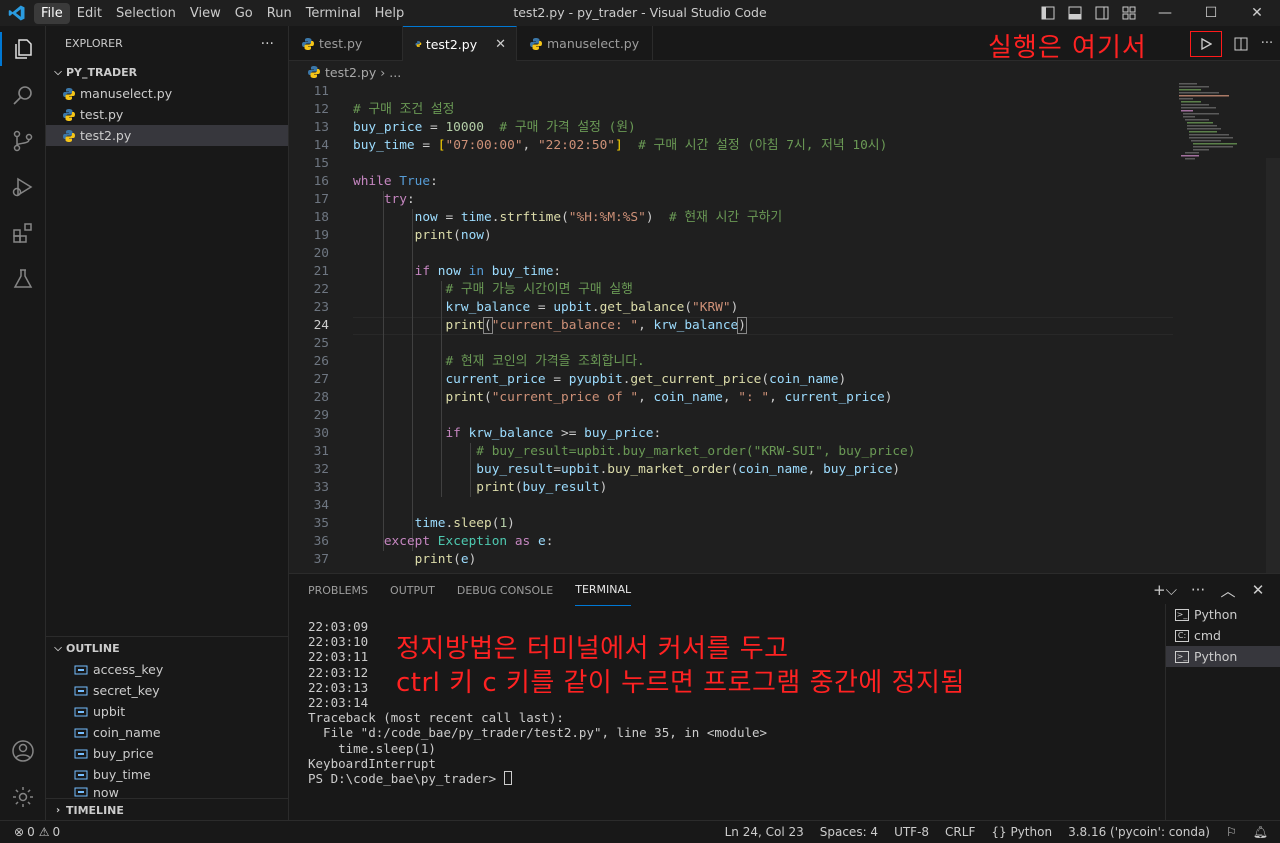 The image size is (1280, 843). I want to click on code-line: except Exception as e:, so click(468, 541).